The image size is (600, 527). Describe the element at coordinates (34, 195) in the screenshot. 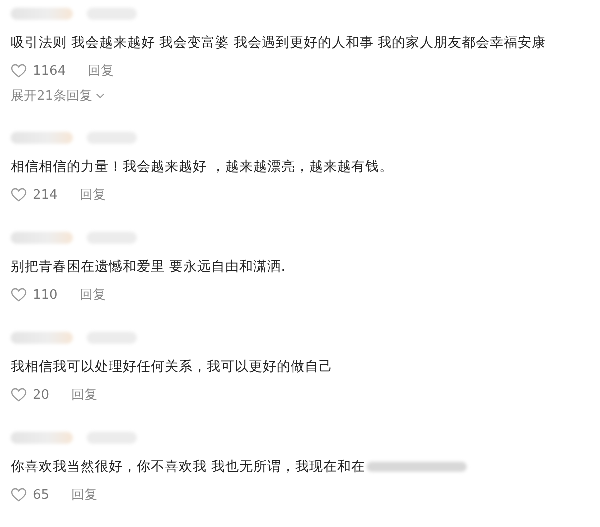

I see `like-button: 214` at that location.